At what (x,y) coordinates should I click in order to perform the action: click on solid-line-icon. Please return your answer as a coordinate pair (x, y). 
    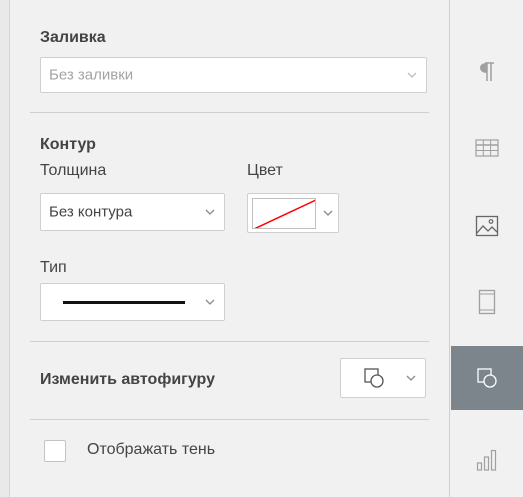
    Looking at the image, I should click on (124, 302).